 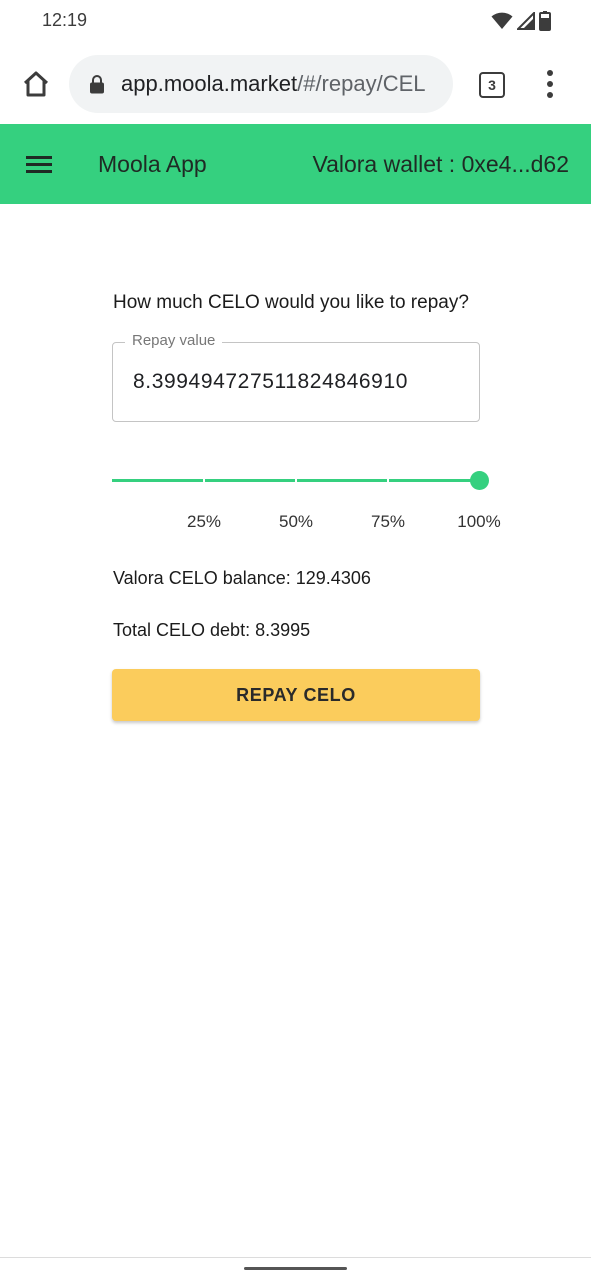 I want to click on url-text: app.moola.market/#/repay/CEL, so click(x=273, y=84).